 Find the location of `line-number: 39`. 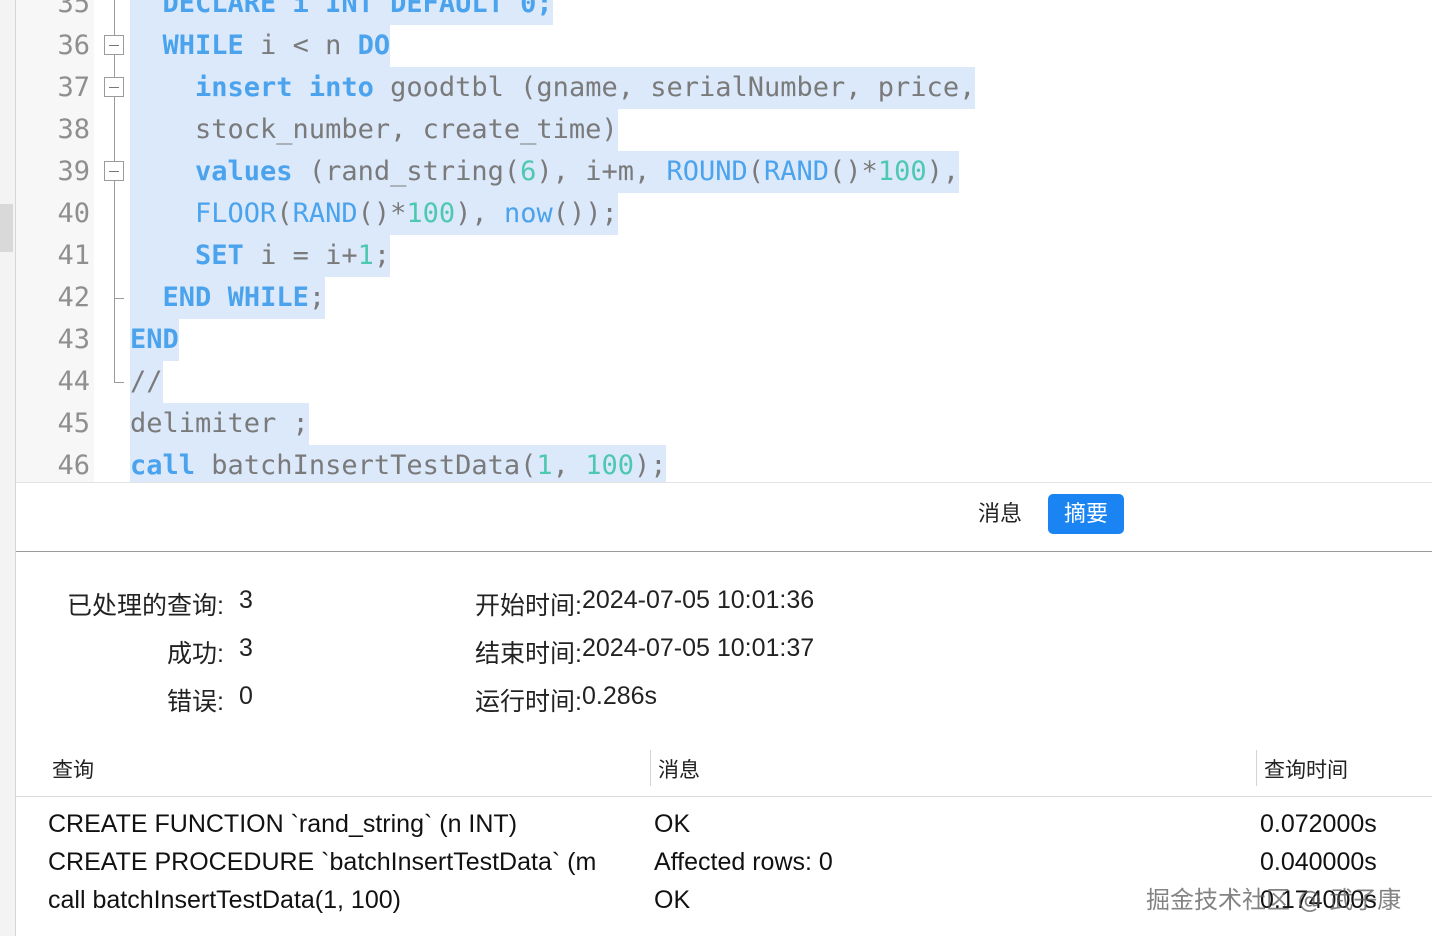

line-number: 39 is located at coordinates (73, 171).